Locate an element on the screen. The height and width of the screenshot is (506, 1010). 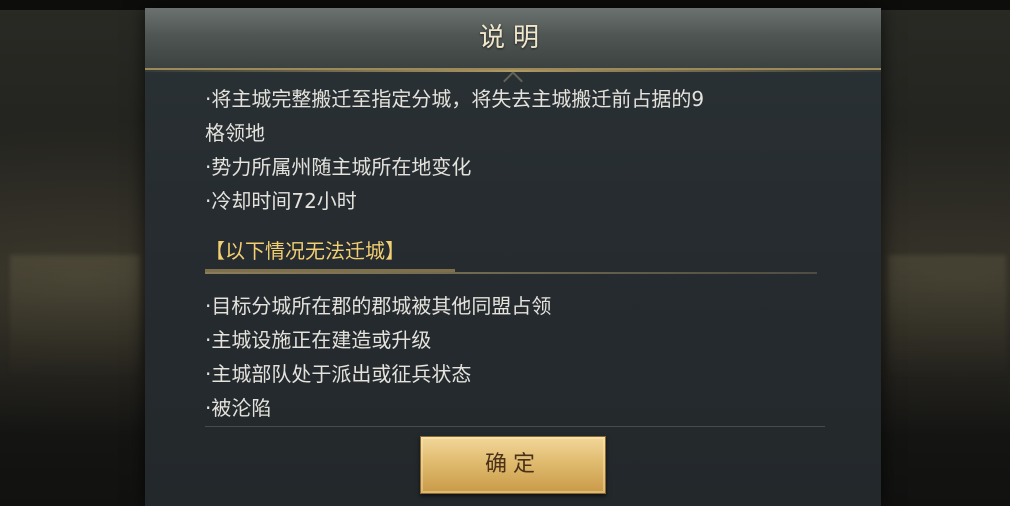
intro-line: ·冷却时间72小时 is located at coordinates (281, 201).